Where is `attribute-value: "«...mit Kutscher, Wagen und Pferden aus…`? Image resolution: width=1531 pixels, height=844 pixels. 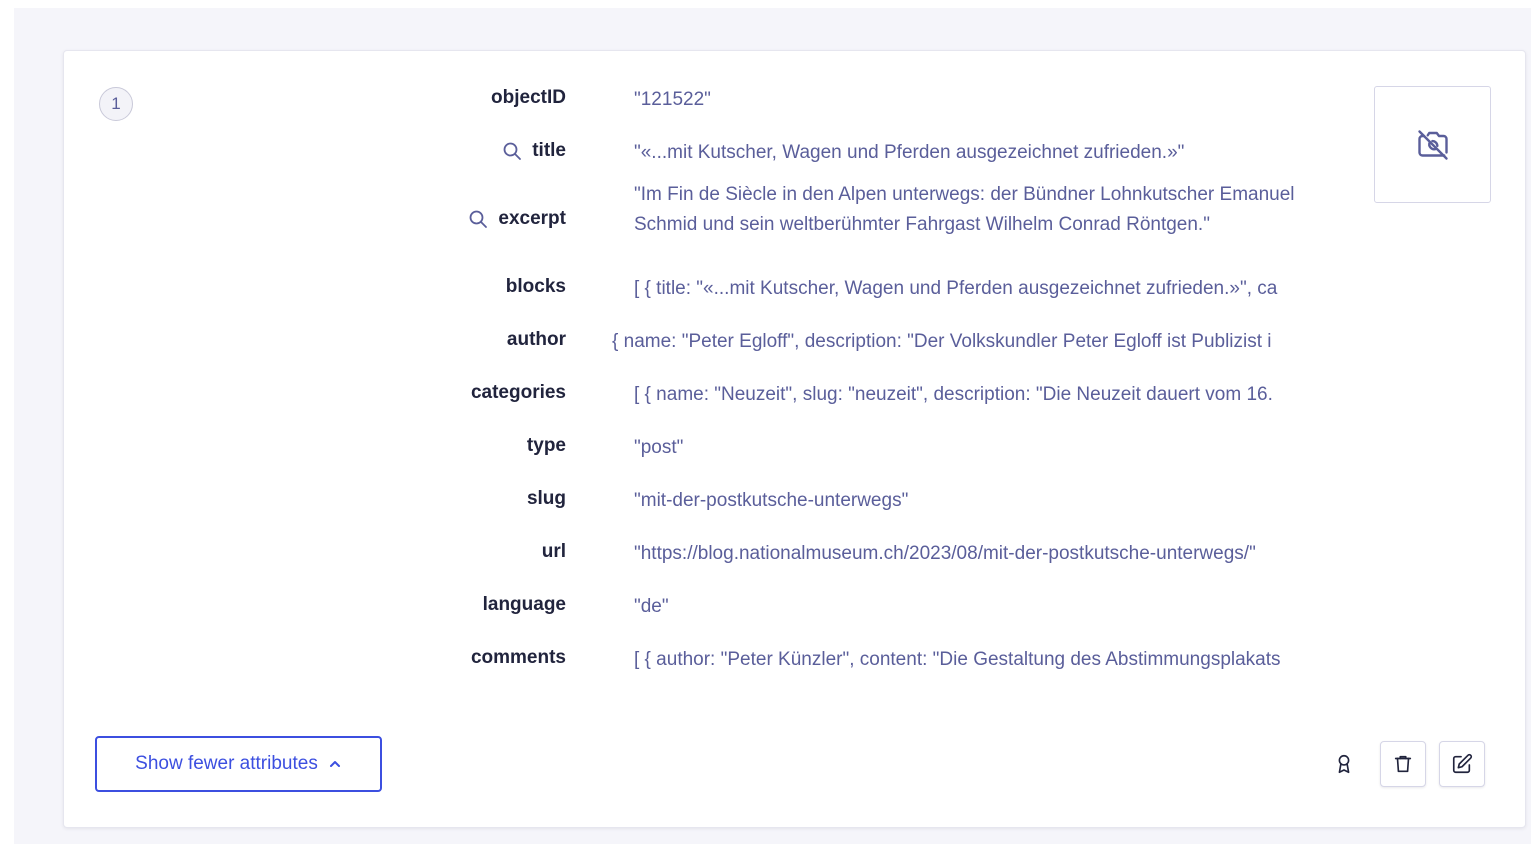 attribute-value: "«...mit Kutscher, Wagen und Pferden aus… is located at coordinates (909, 152).